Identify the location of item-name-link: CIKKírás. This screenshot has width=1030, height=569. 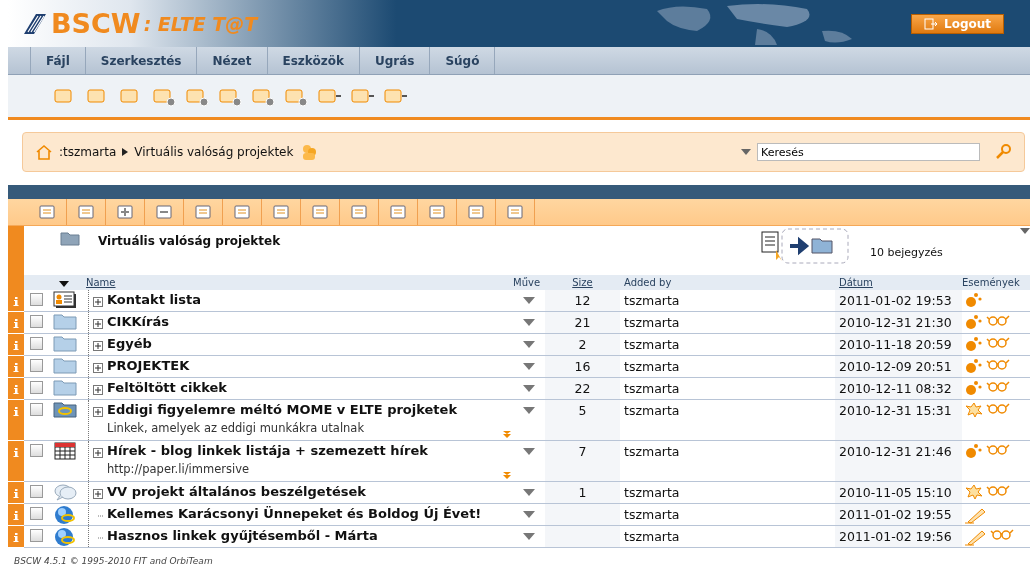
(138, 321).